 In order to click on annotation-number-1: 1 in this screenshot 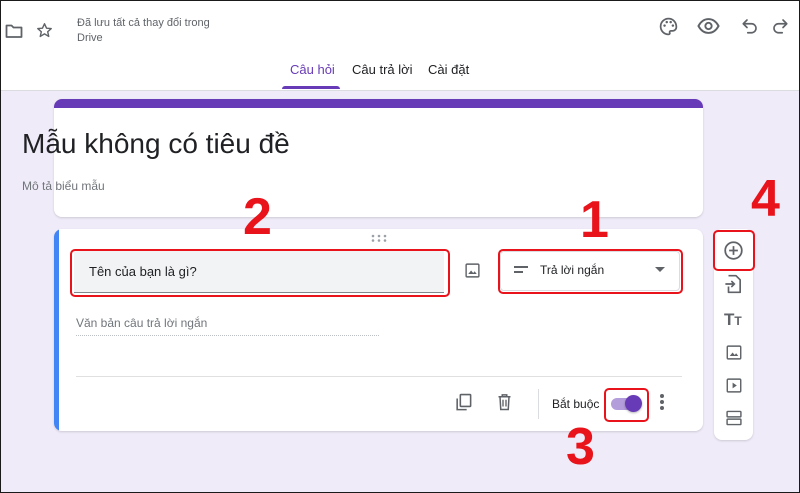, I will do `click(594, 220)`.